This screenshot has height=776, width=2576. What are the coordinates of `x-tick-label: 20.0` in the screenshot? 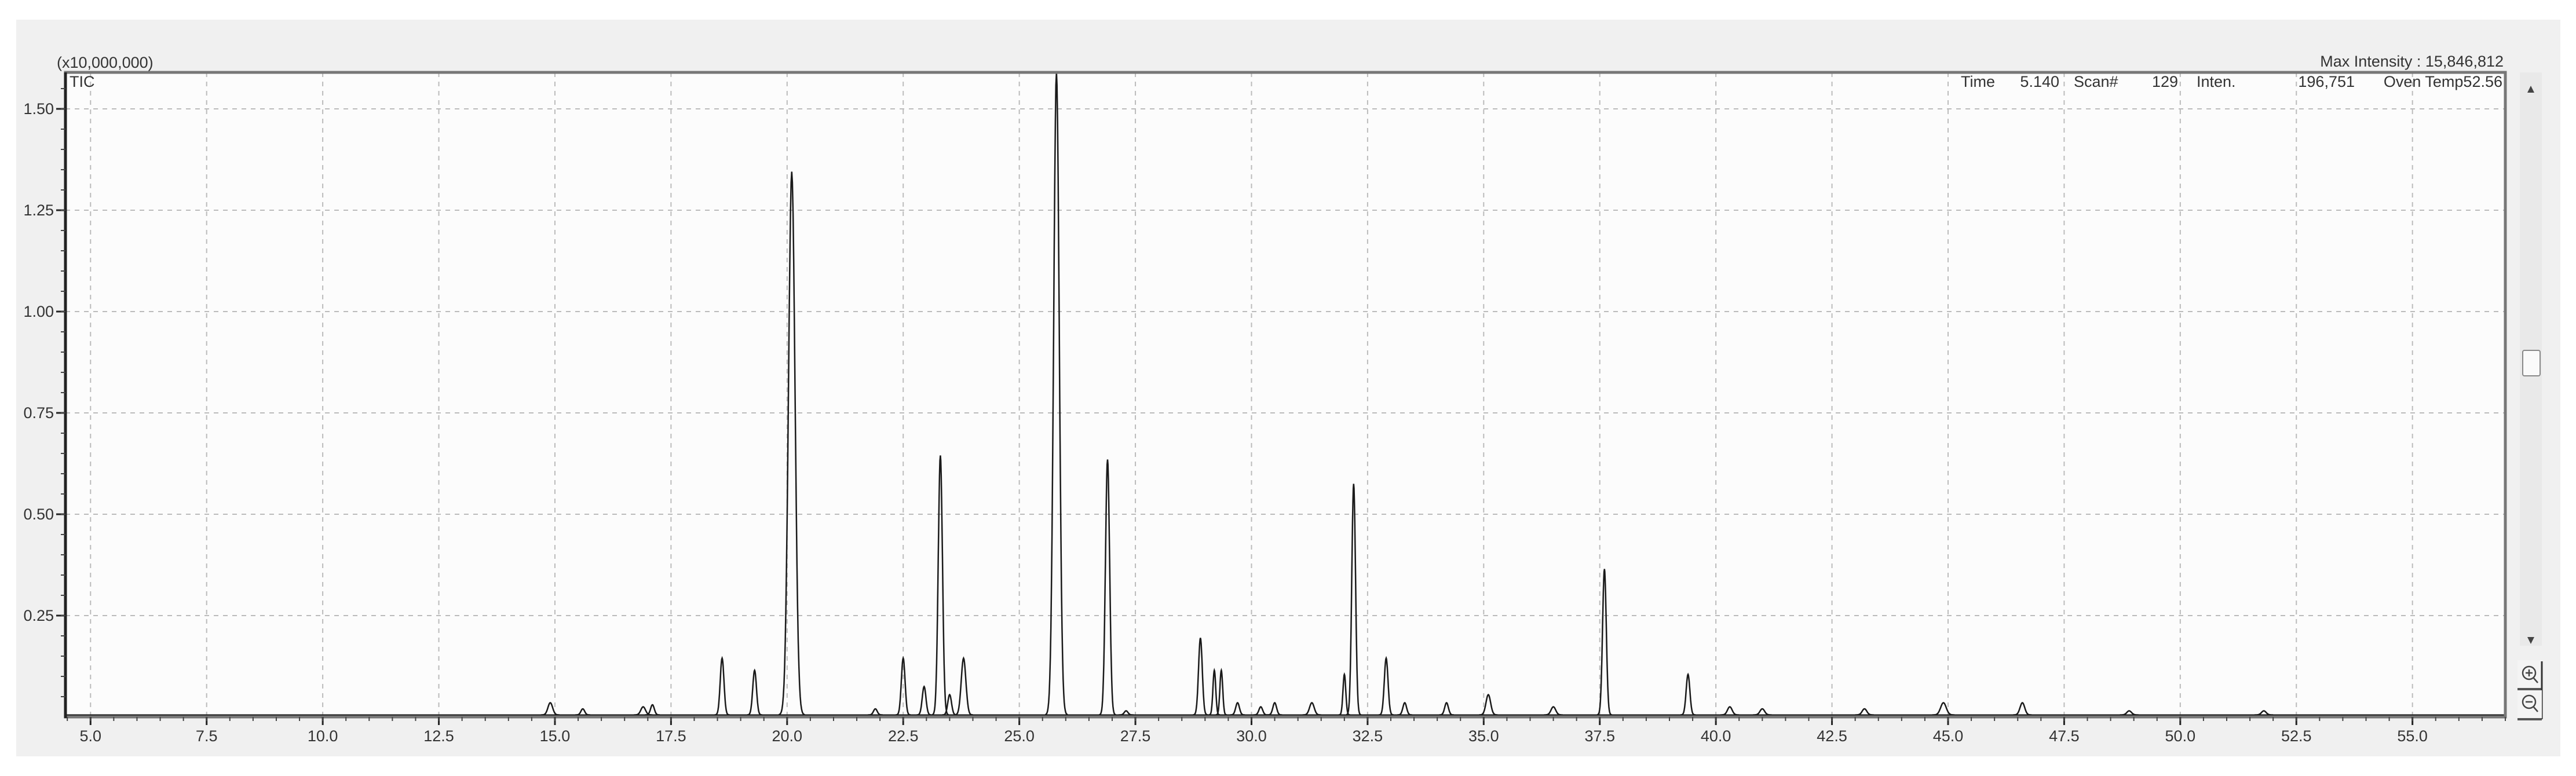 It's located at (787, 736).